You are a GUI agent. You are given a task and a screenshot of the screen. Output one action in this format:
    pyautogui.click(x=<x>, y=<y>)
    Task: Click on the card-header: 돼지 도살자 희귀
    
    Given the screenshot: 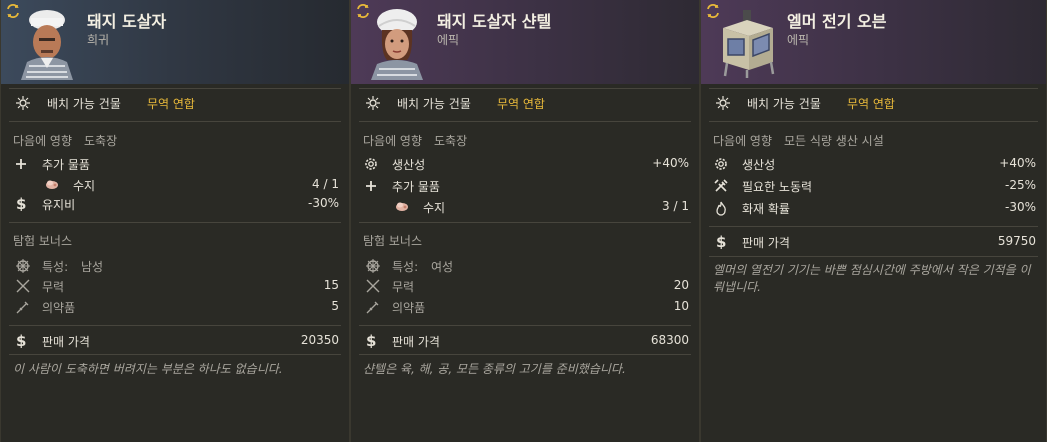 What is the action you would take?
    pyautogui.click(x=175, y=42)
    